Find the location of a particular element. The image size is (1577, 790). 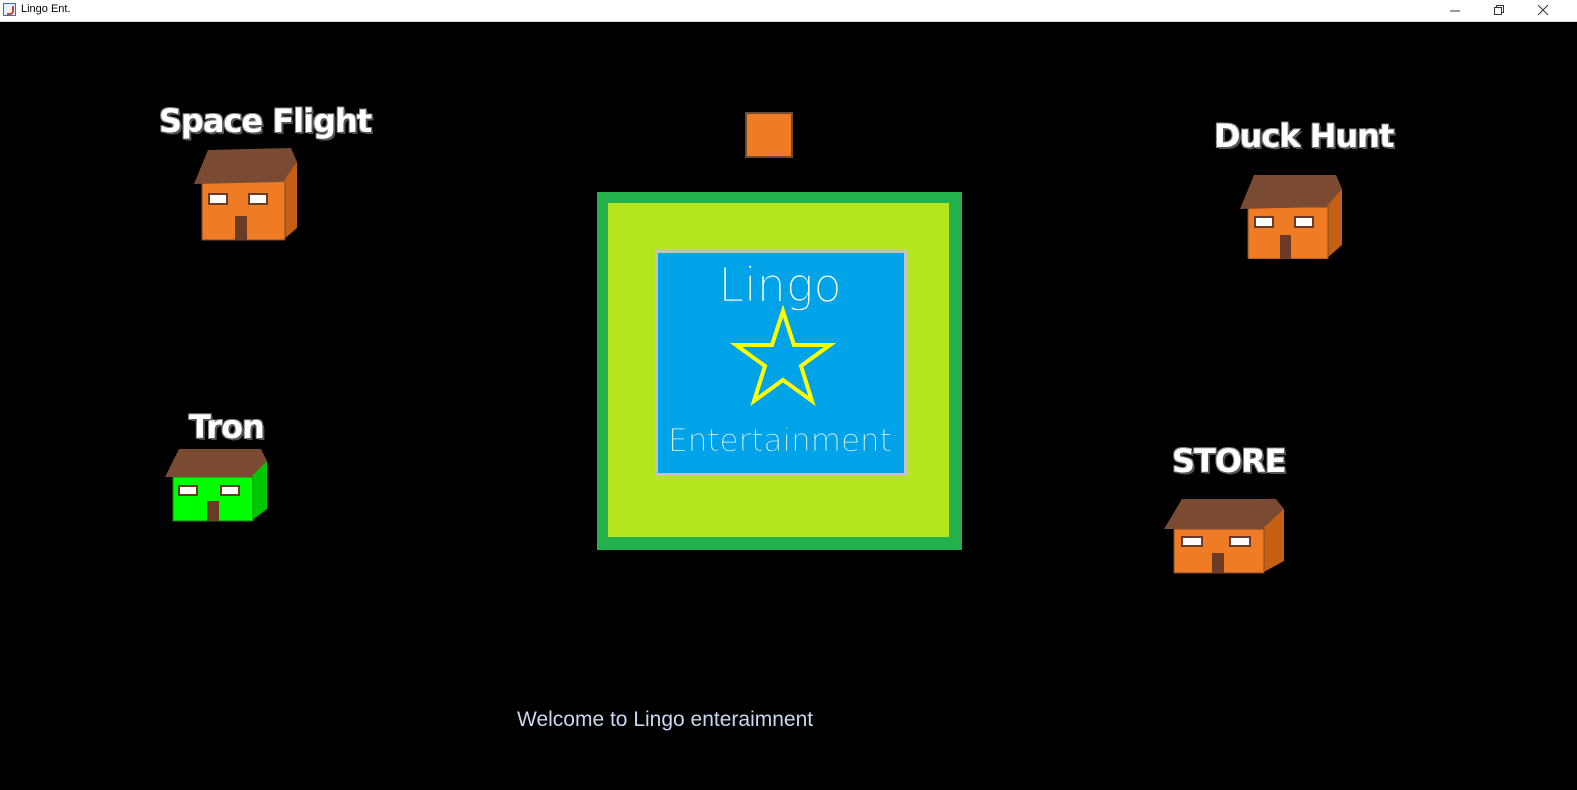

restore-button is located at coordinates (1499, 10).